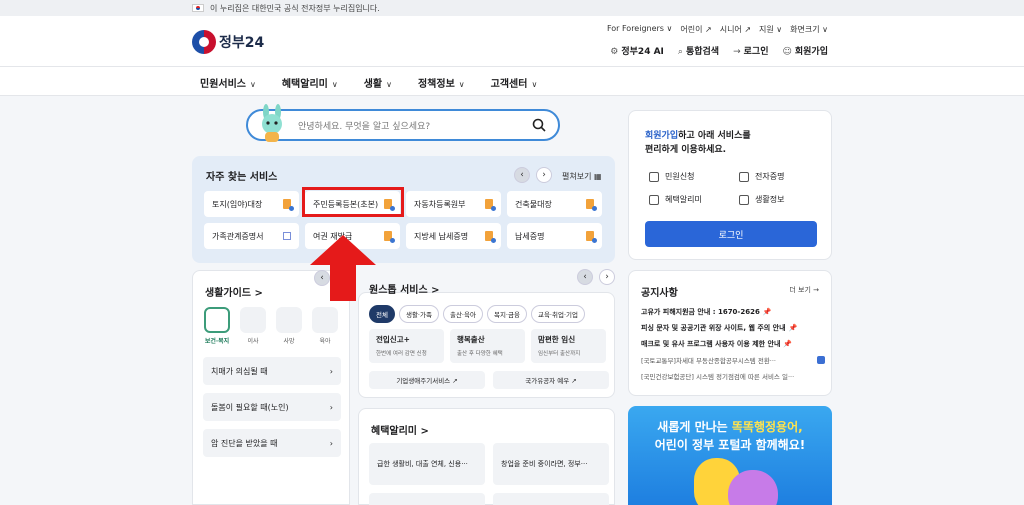  I want to click on util-links: For Foreigners ∨ 어린이 ↗ 시니어 ↗ 지원 ∨ 화면크기 ∨, so click(717, 29).